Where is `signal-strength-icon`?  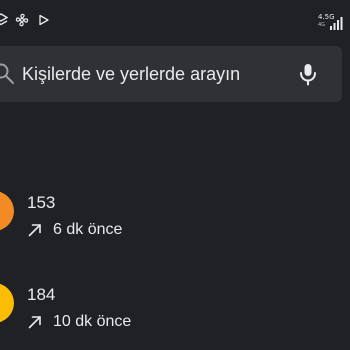
signal-strength-icon is located at coordinates (336, 23).